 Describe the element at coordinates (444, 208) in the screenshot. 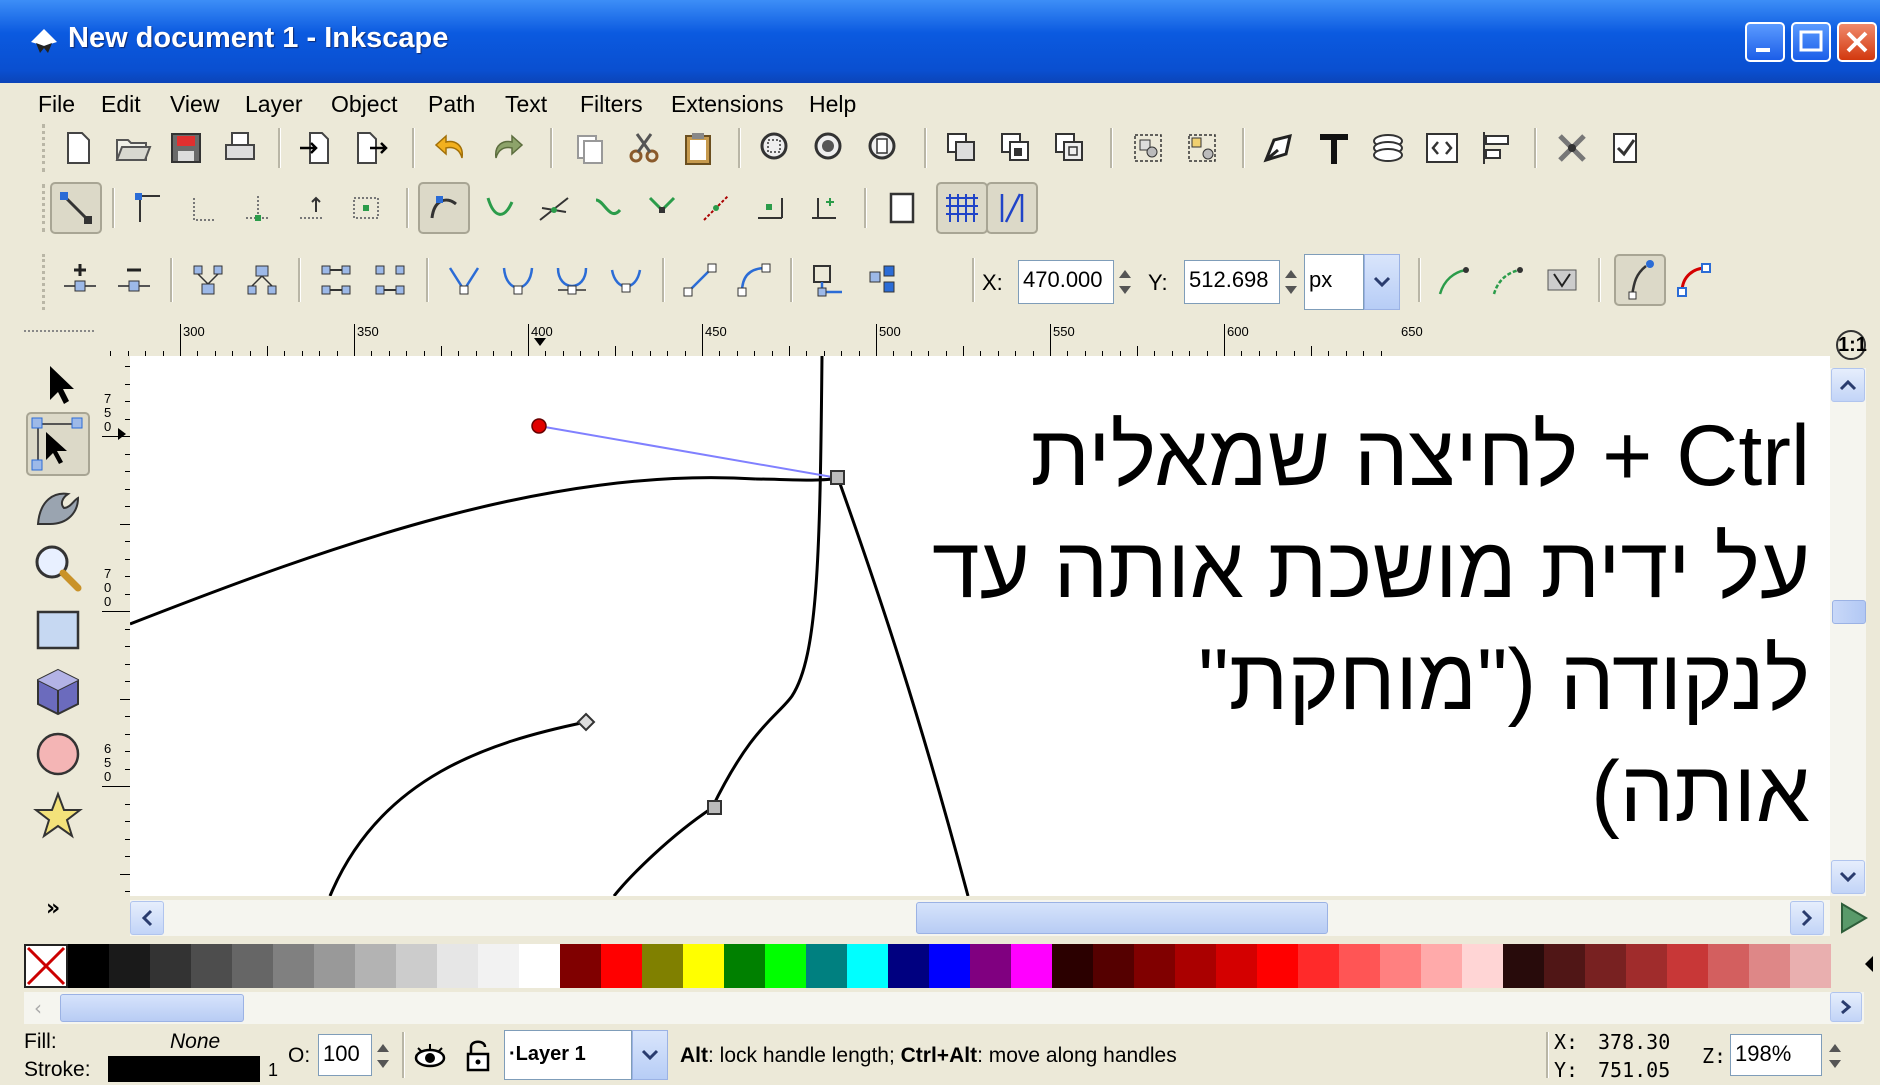

I see `snap-nodes-icon` at that location.